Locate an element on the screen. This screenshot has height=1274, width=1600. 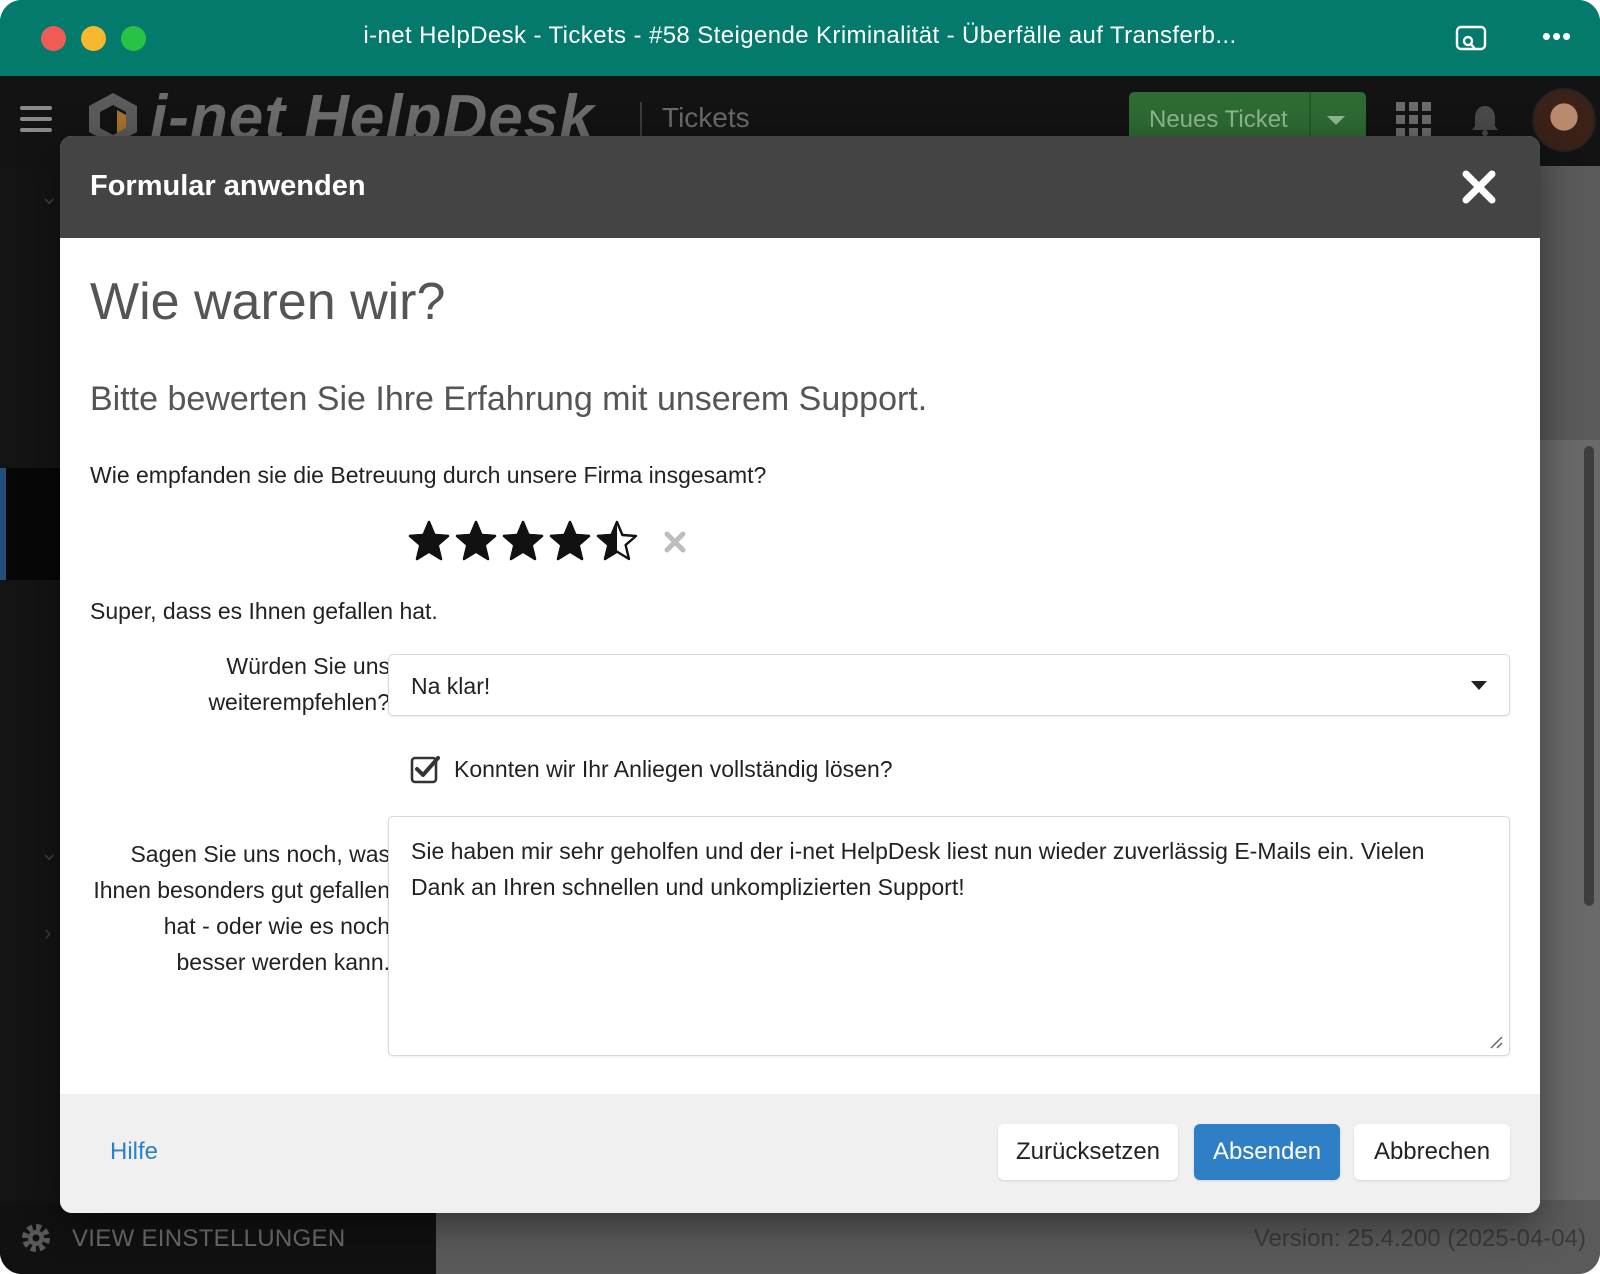
gear-icon is located at coordinates (36, 1238).